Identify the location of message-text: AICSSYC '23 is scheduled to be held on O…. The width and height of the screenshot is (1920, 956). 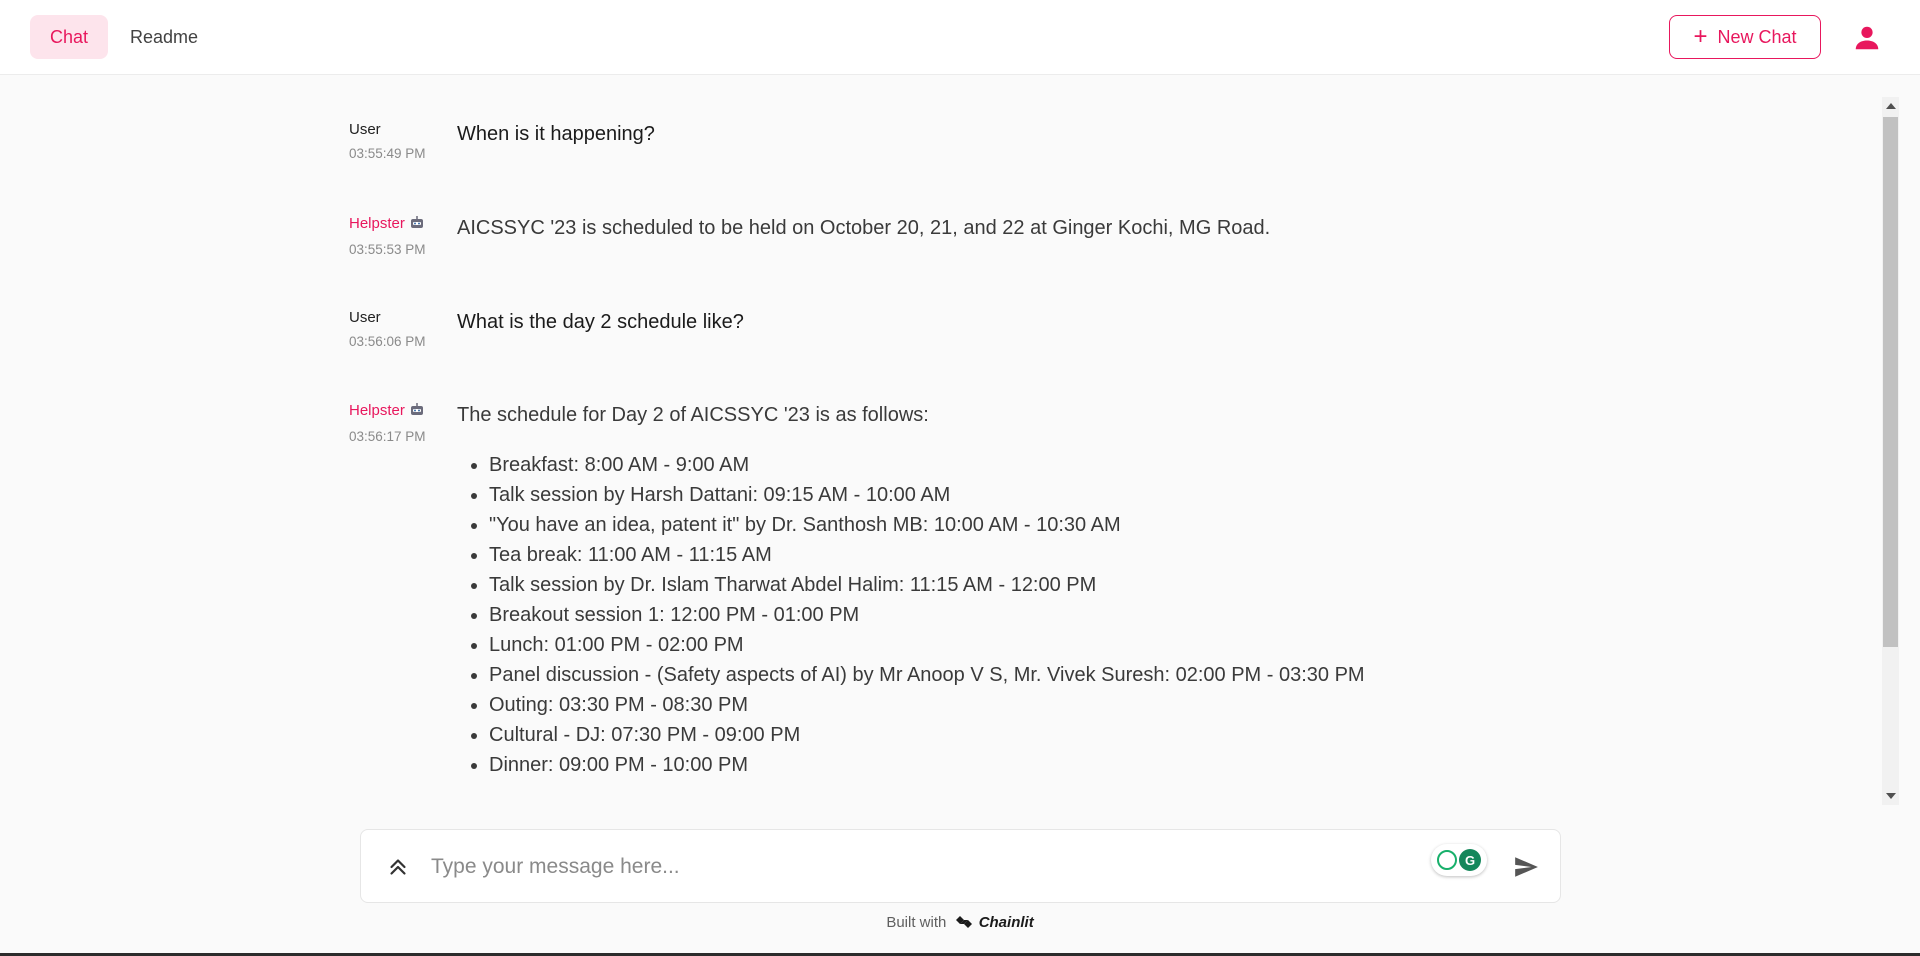
(864, 228).